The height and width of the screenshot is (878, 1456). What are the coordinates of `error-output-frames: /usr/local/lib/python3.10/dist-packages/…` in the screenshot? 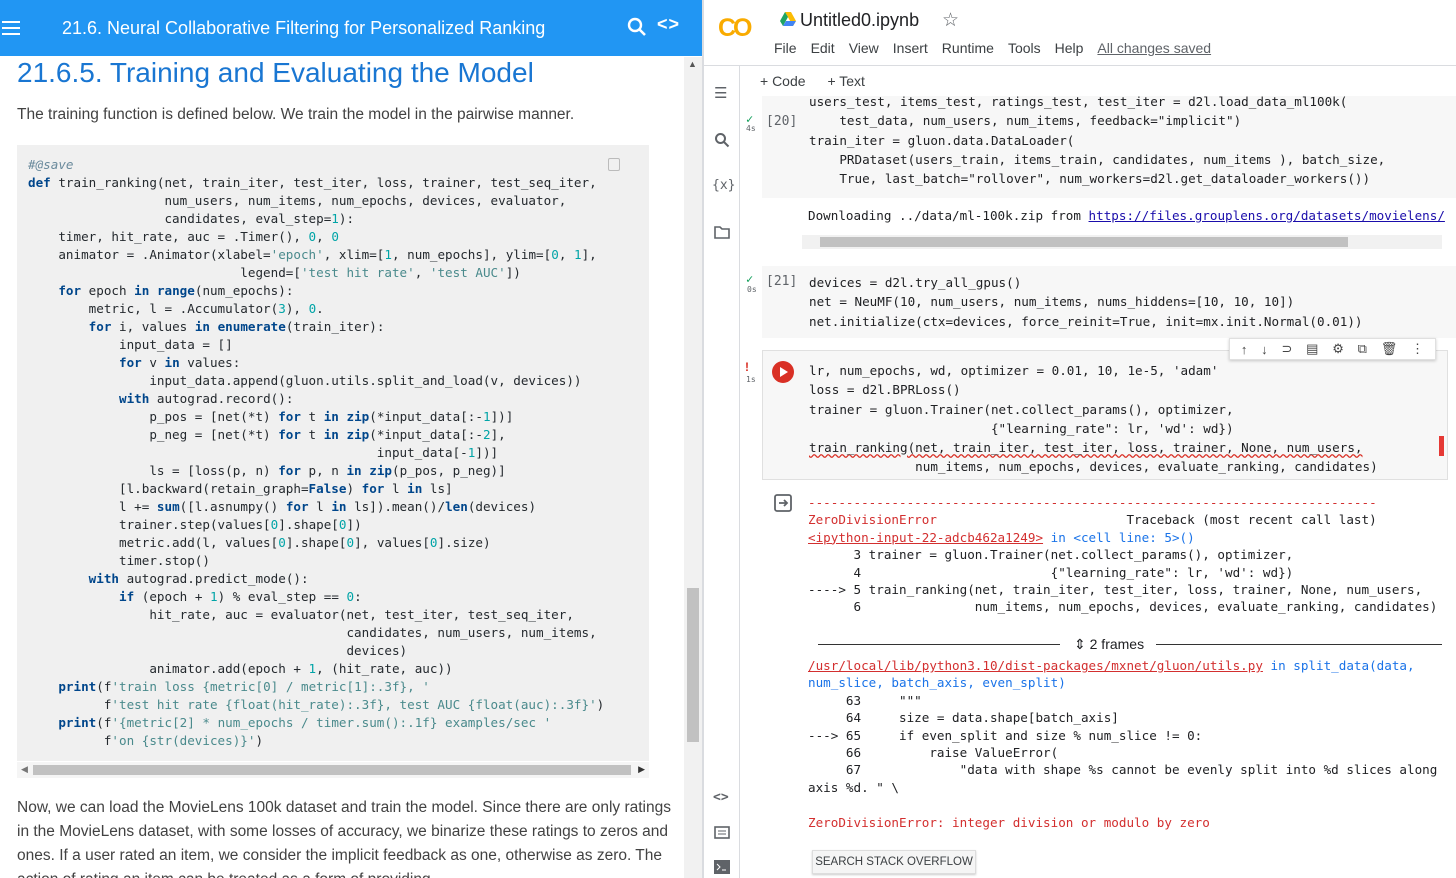 It's located at (1122, 744).